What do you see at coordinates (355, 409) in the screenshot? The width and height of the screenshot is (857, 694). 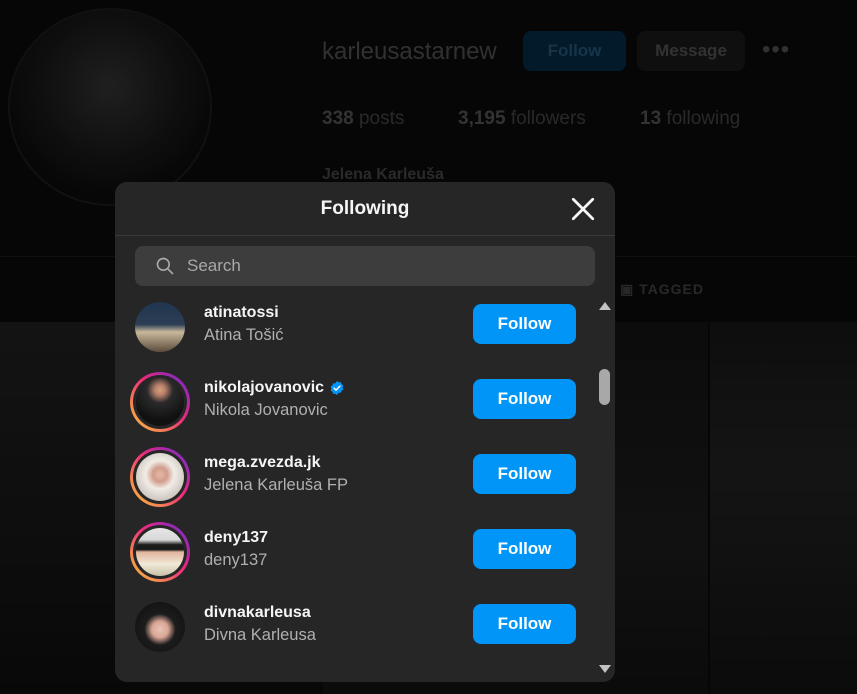 I see `list-item: nikolajovanovic Nikola Jovanovic Follow` at bounding box center [355, 409].